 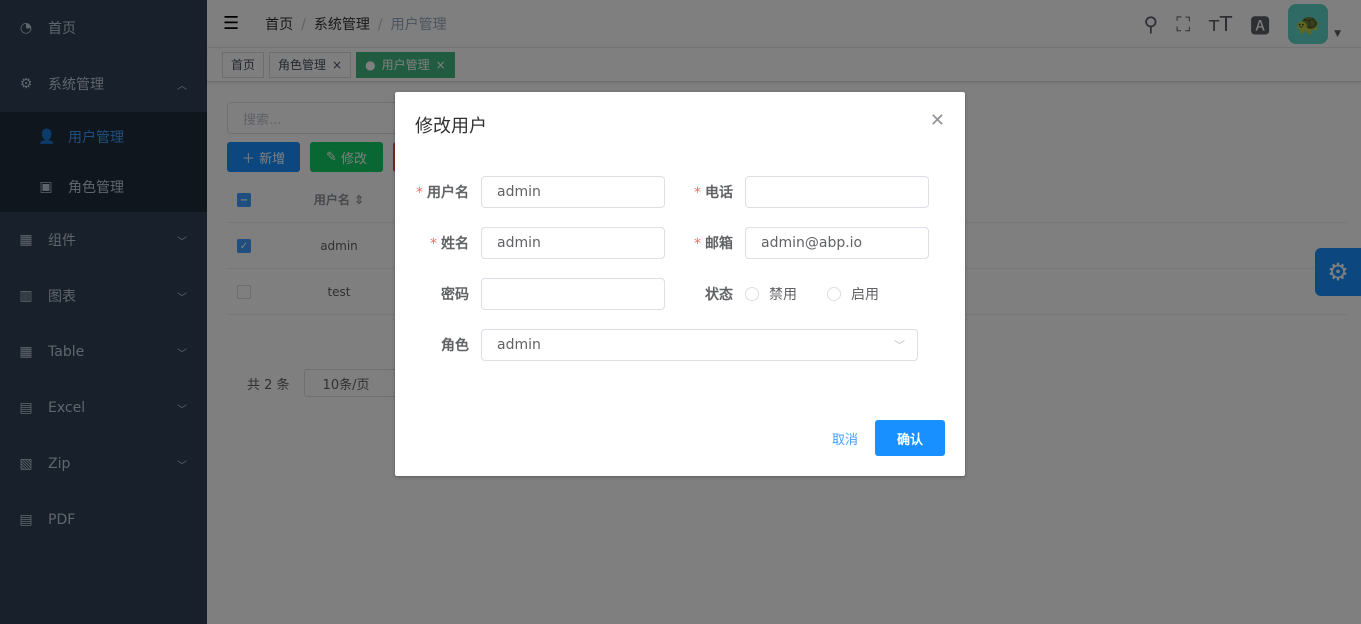 What do you see at coordinates (910, 438) in the screenshot?
I see `confirm-button: 确认` at bounding box center [910, 438].